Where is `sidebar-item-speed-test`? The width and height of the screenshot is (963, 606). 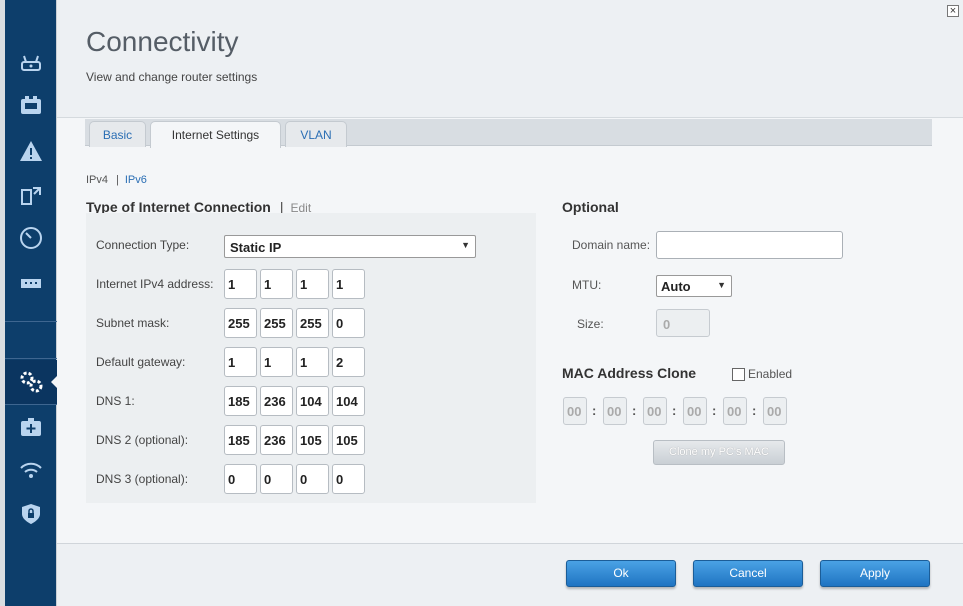 sidebar-item-speed-test is located at coordinates (31, 238).